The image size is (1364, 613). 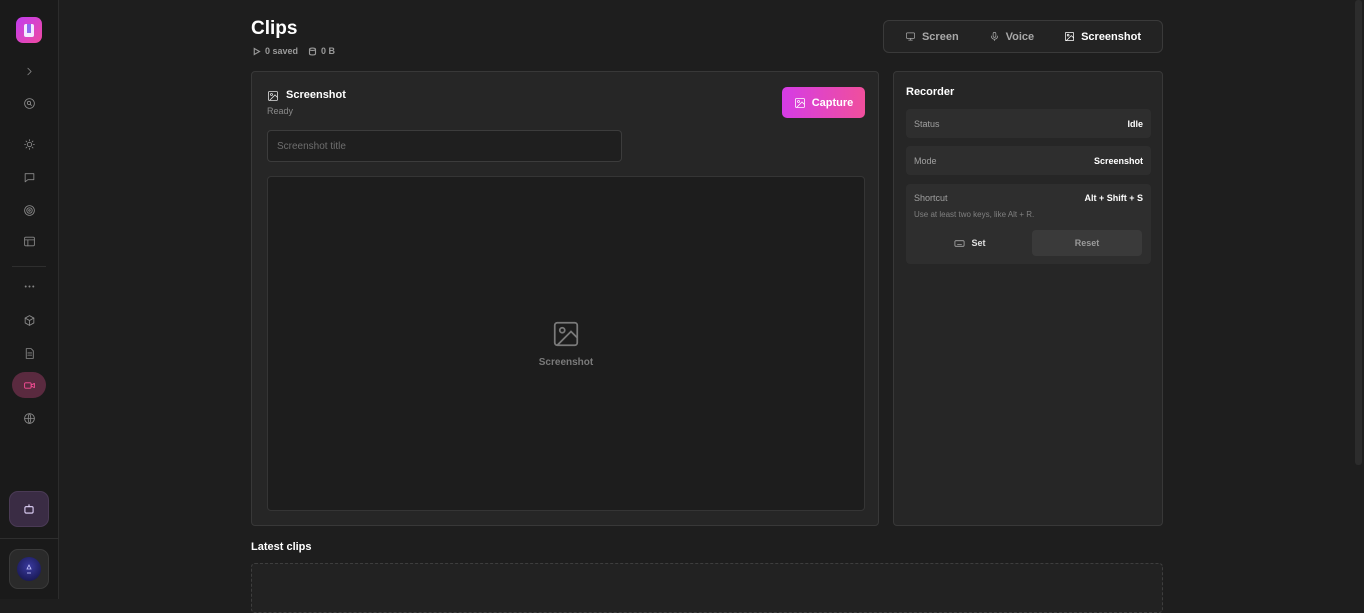 I want to click on page-title: Clips, so click(x=274, y=28).